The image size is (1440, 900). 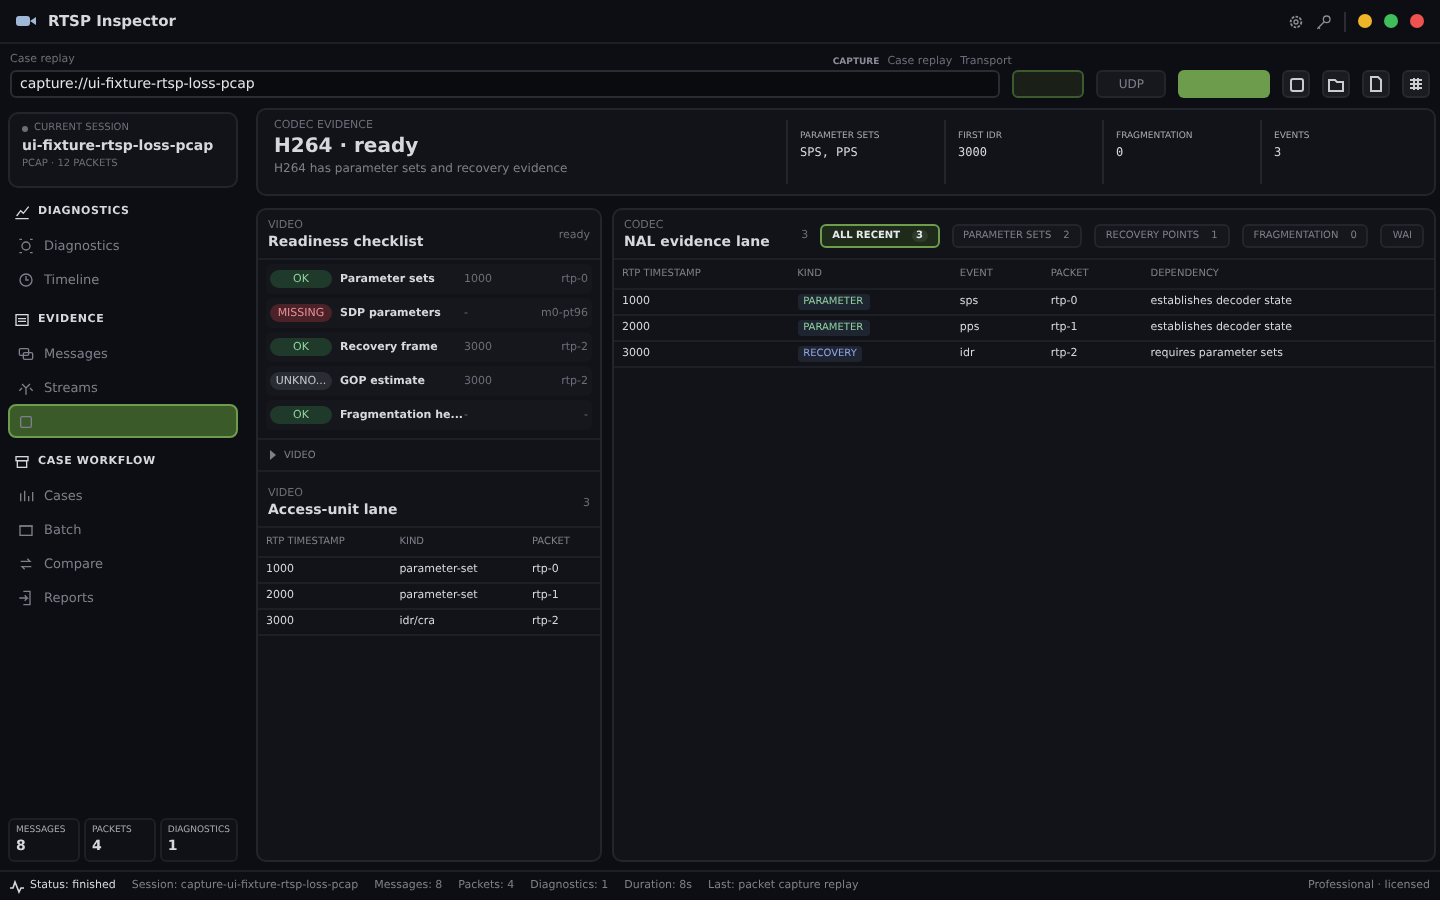 What do you see at coordinates (347, 147) in the screenshot?
I see `card-title: H264 · ready` at bounding box center [347, 147].